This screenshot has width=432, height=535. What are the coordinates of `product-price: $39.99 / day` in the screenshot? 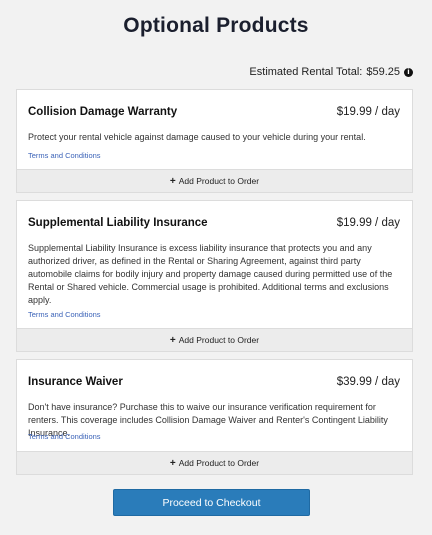 It's located at (368, 382).